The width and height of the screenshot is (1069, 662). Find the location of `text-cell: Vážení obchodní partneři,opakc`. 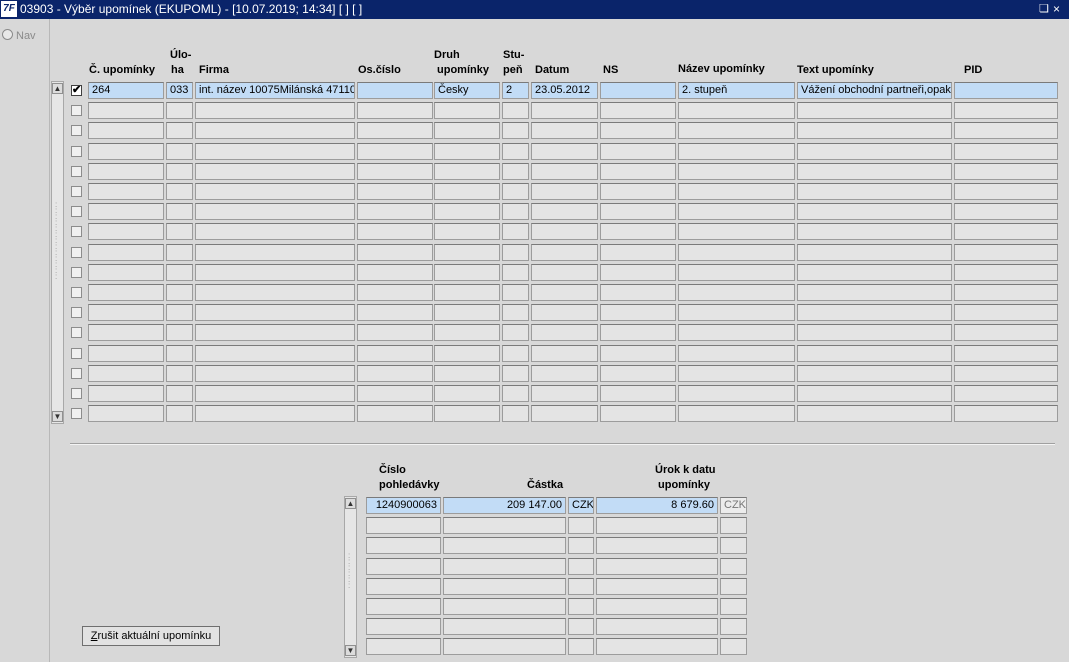

text-cell: Vážení obchodní partneři,opakc is located at coordinates (874, 90).